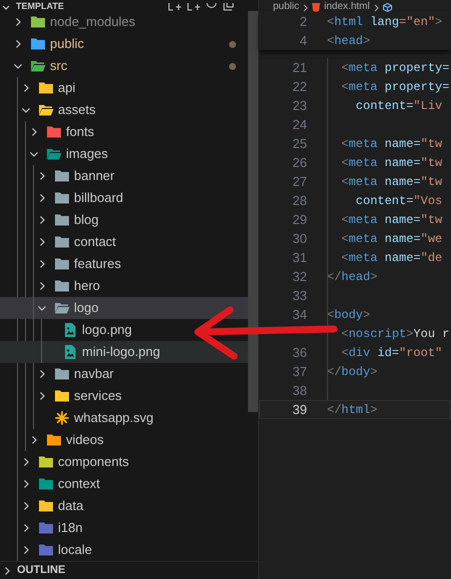 The height and width of the screenshot is (579, 451). Describe the element at coordinates (86, 220) in the screenshot. I see `item-label: blog` at that location.